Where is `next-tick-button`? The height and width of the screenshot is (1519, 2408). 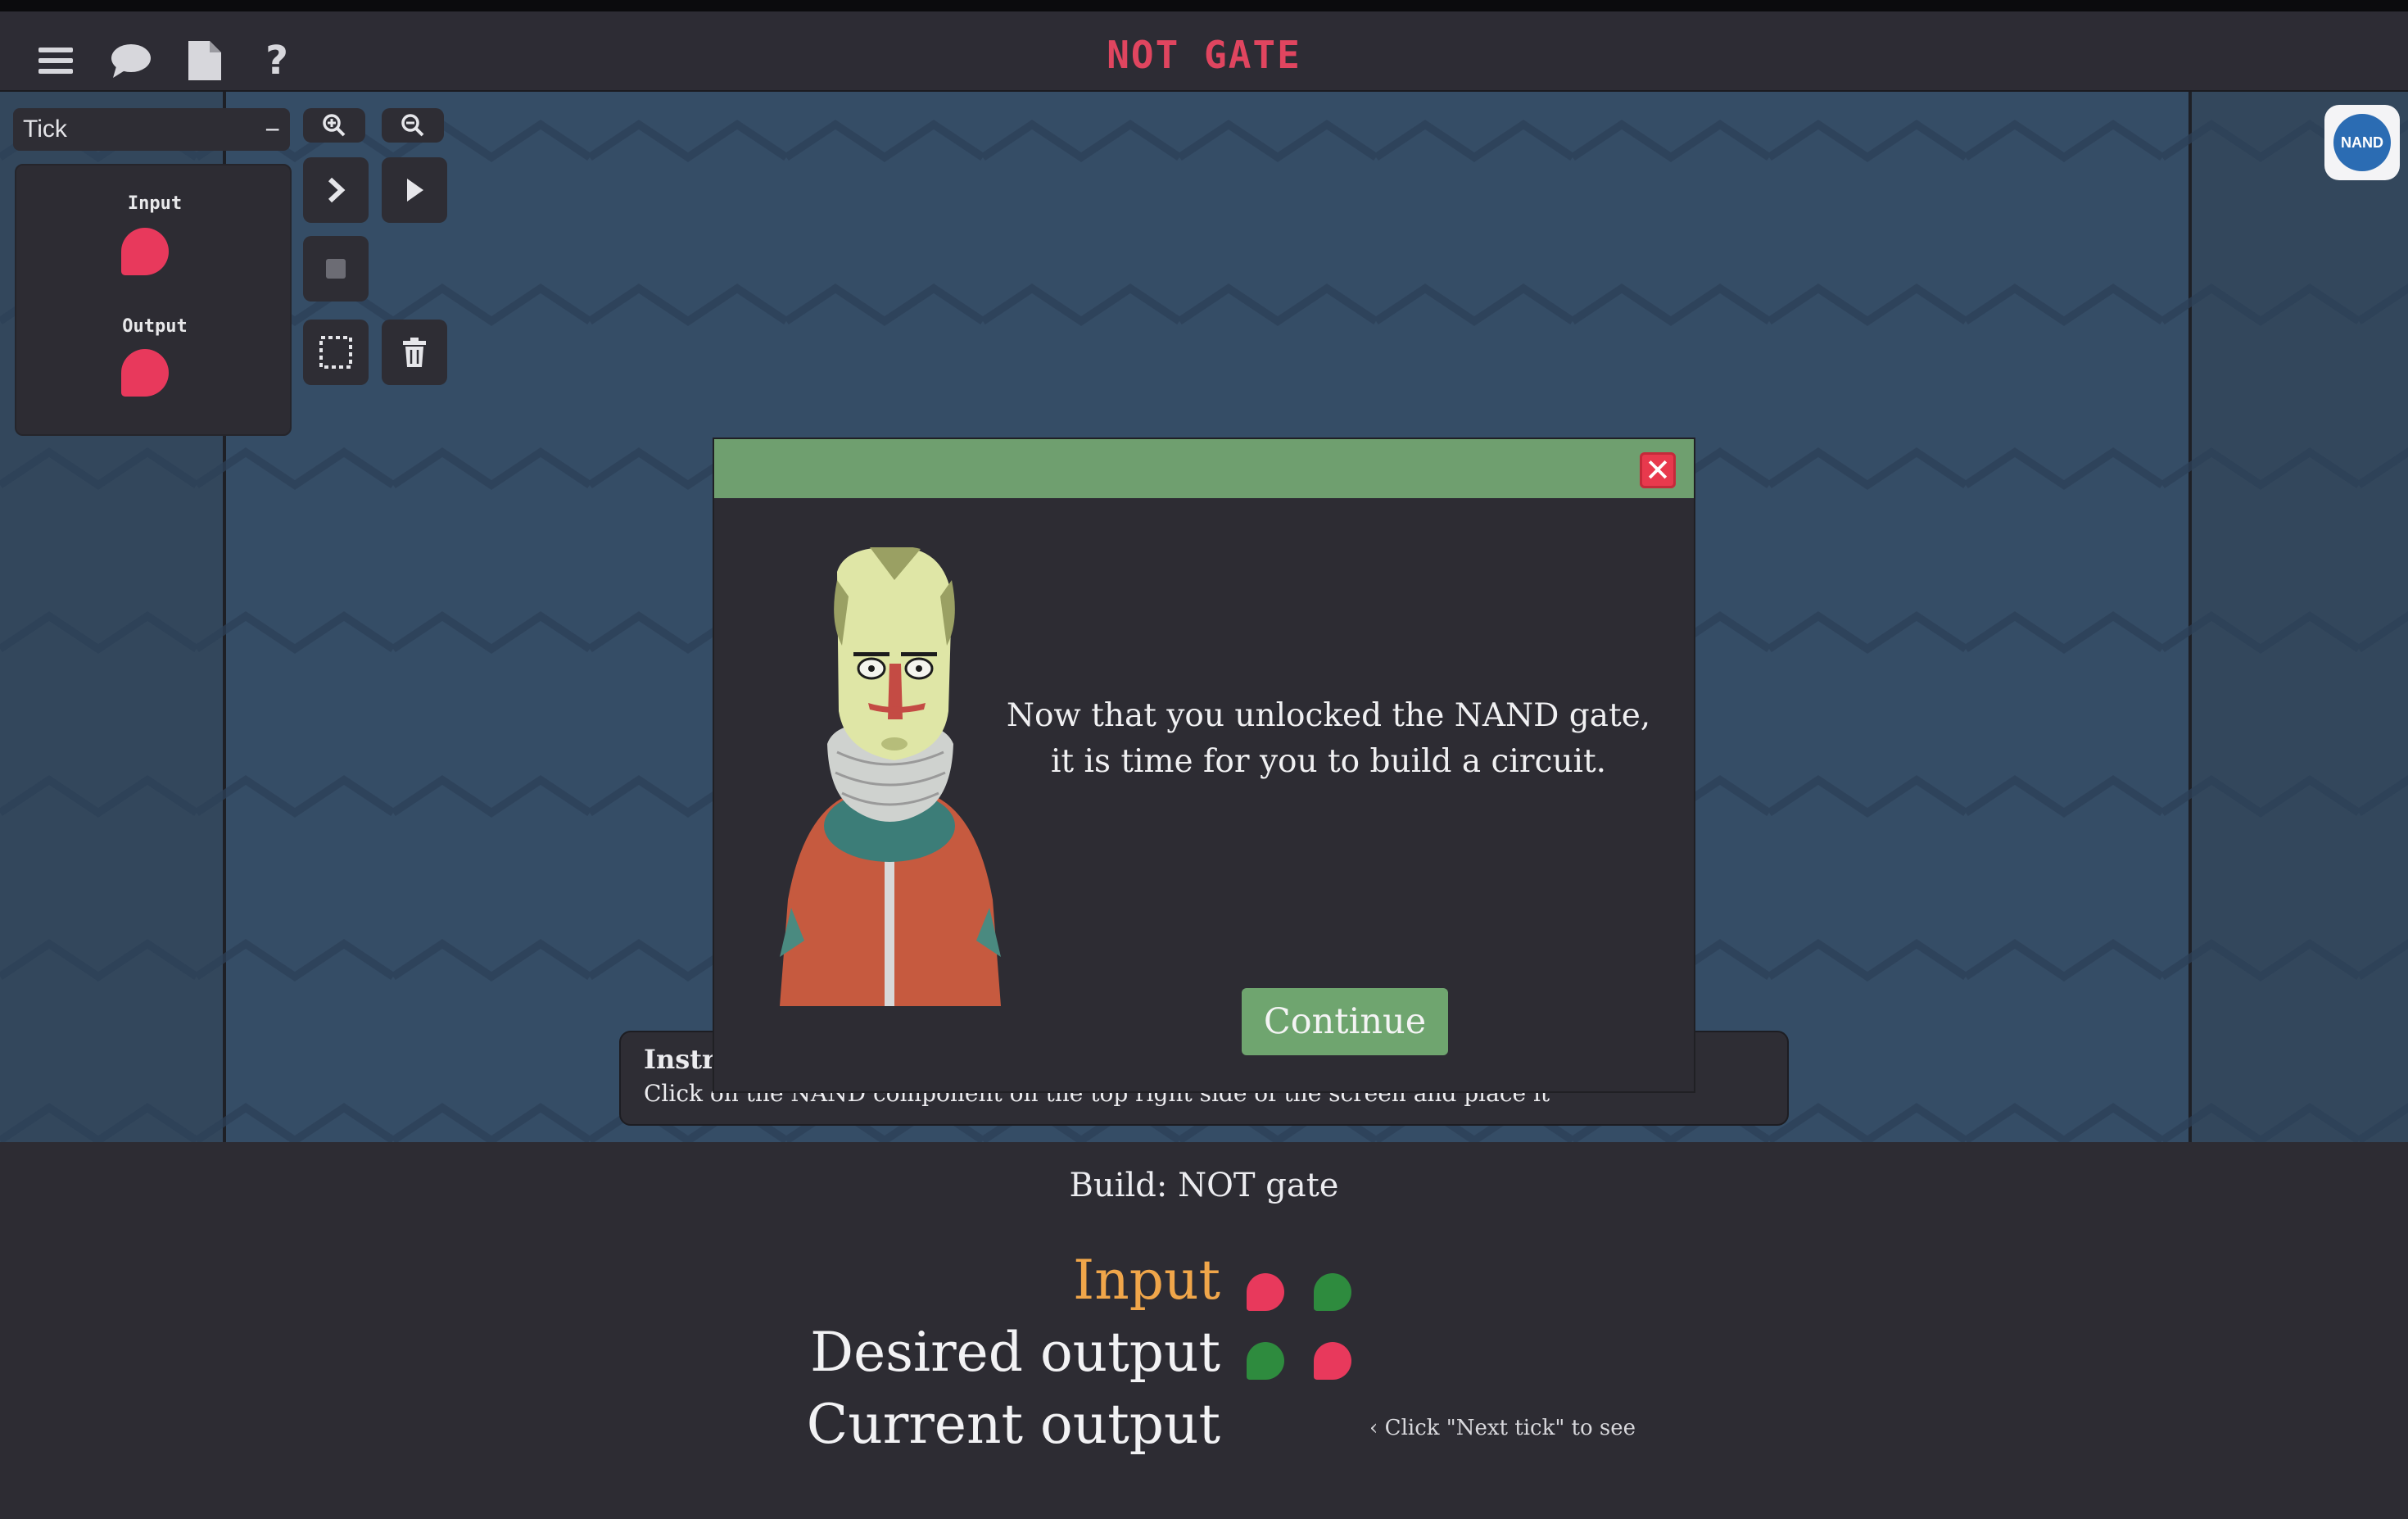
next-tick-button is located at coordinates (336, 190).